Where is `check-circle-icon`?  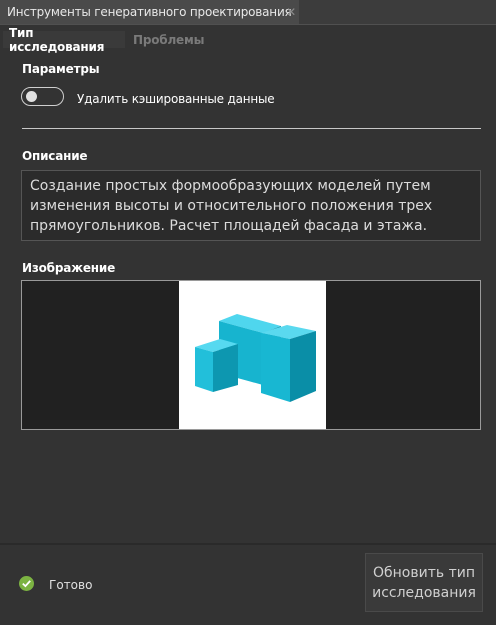 check-circle-icon is located at coordinates (26, 583).